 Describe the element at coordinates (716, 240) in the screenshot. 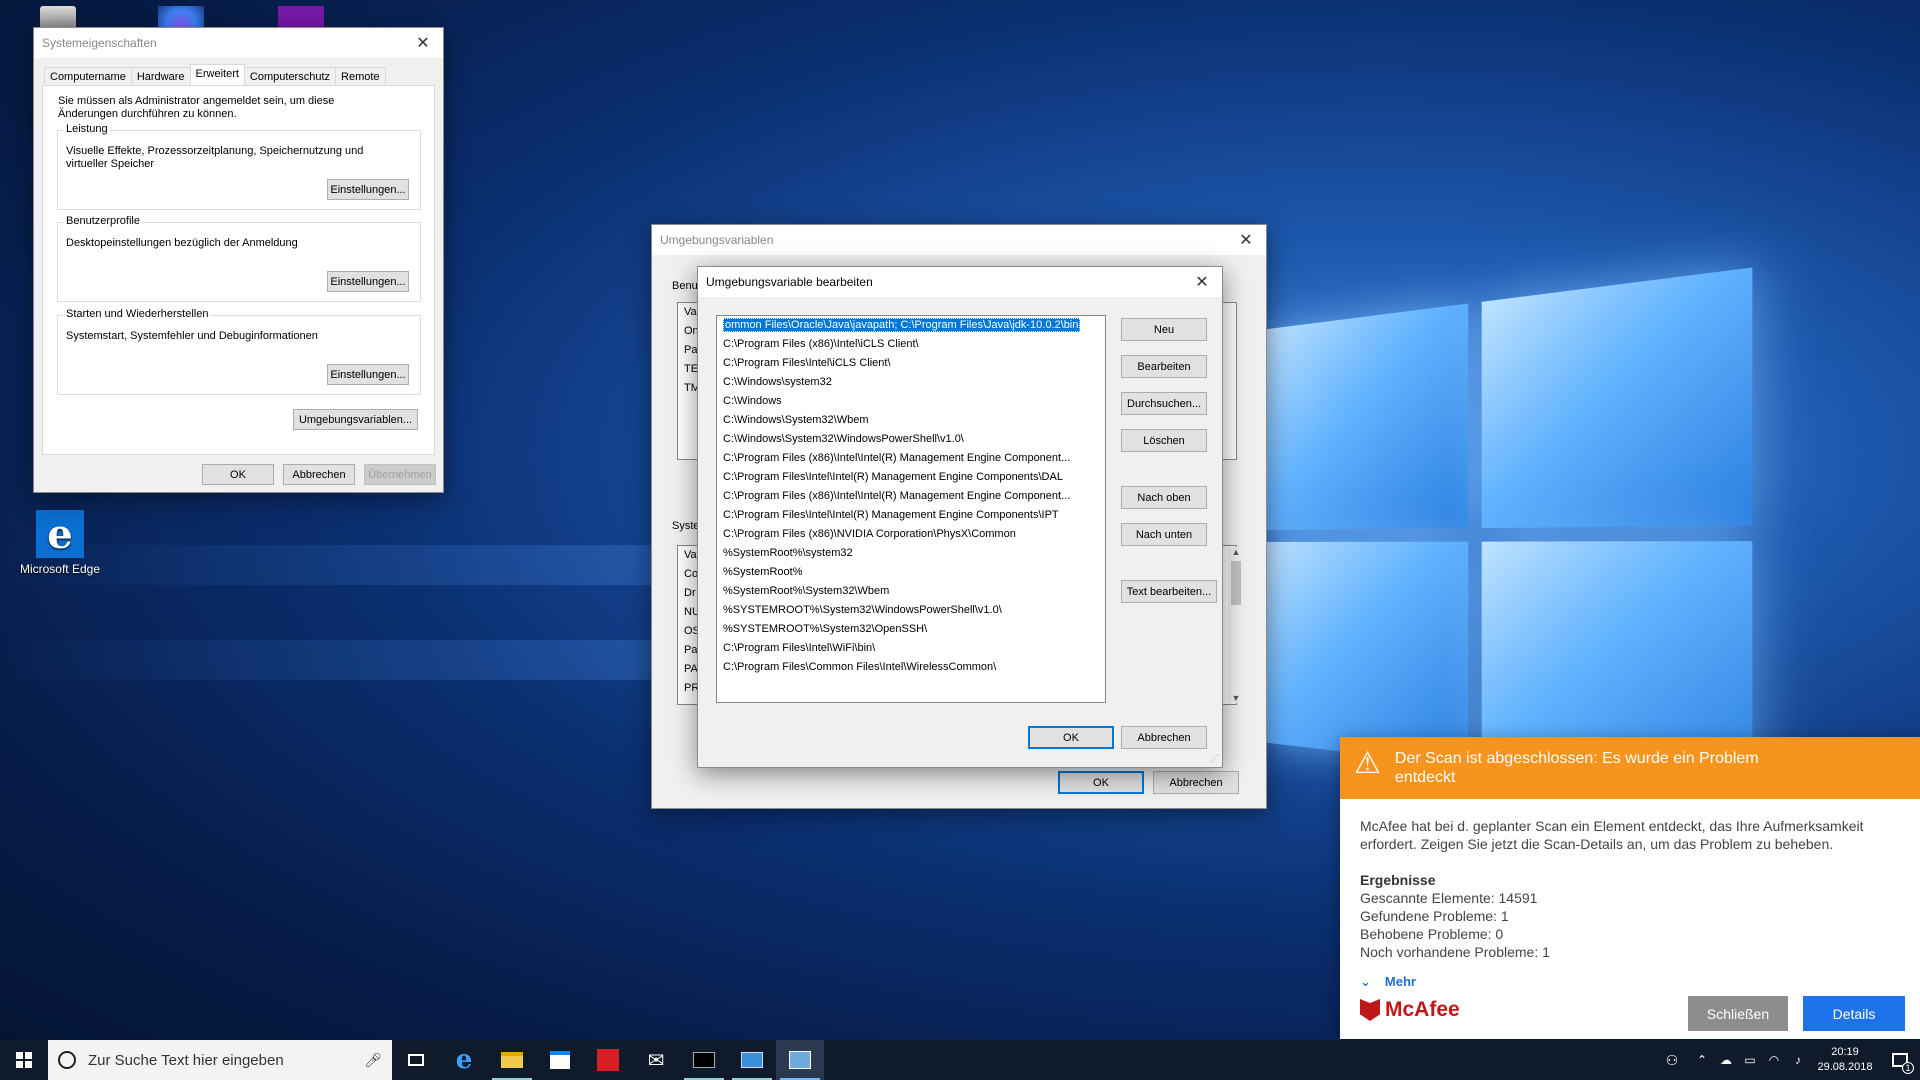

I see `window-title: Umgebungsvariablen` at that location.